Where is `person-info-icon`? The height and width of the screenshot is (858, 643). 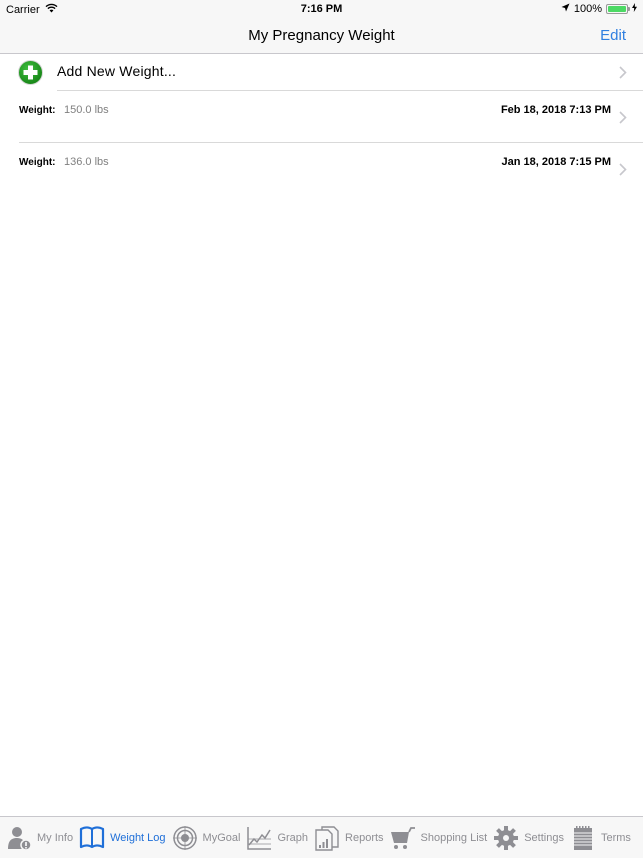 person-info-icon is located at coordinates (20, 838).